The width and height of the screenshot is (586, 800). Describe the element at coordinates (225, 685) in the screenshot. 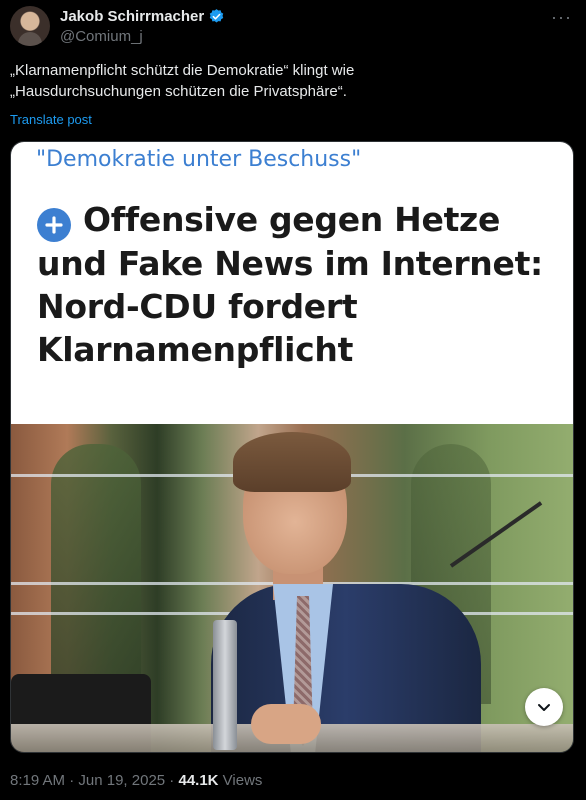

I see `microphone-stand` at that location.